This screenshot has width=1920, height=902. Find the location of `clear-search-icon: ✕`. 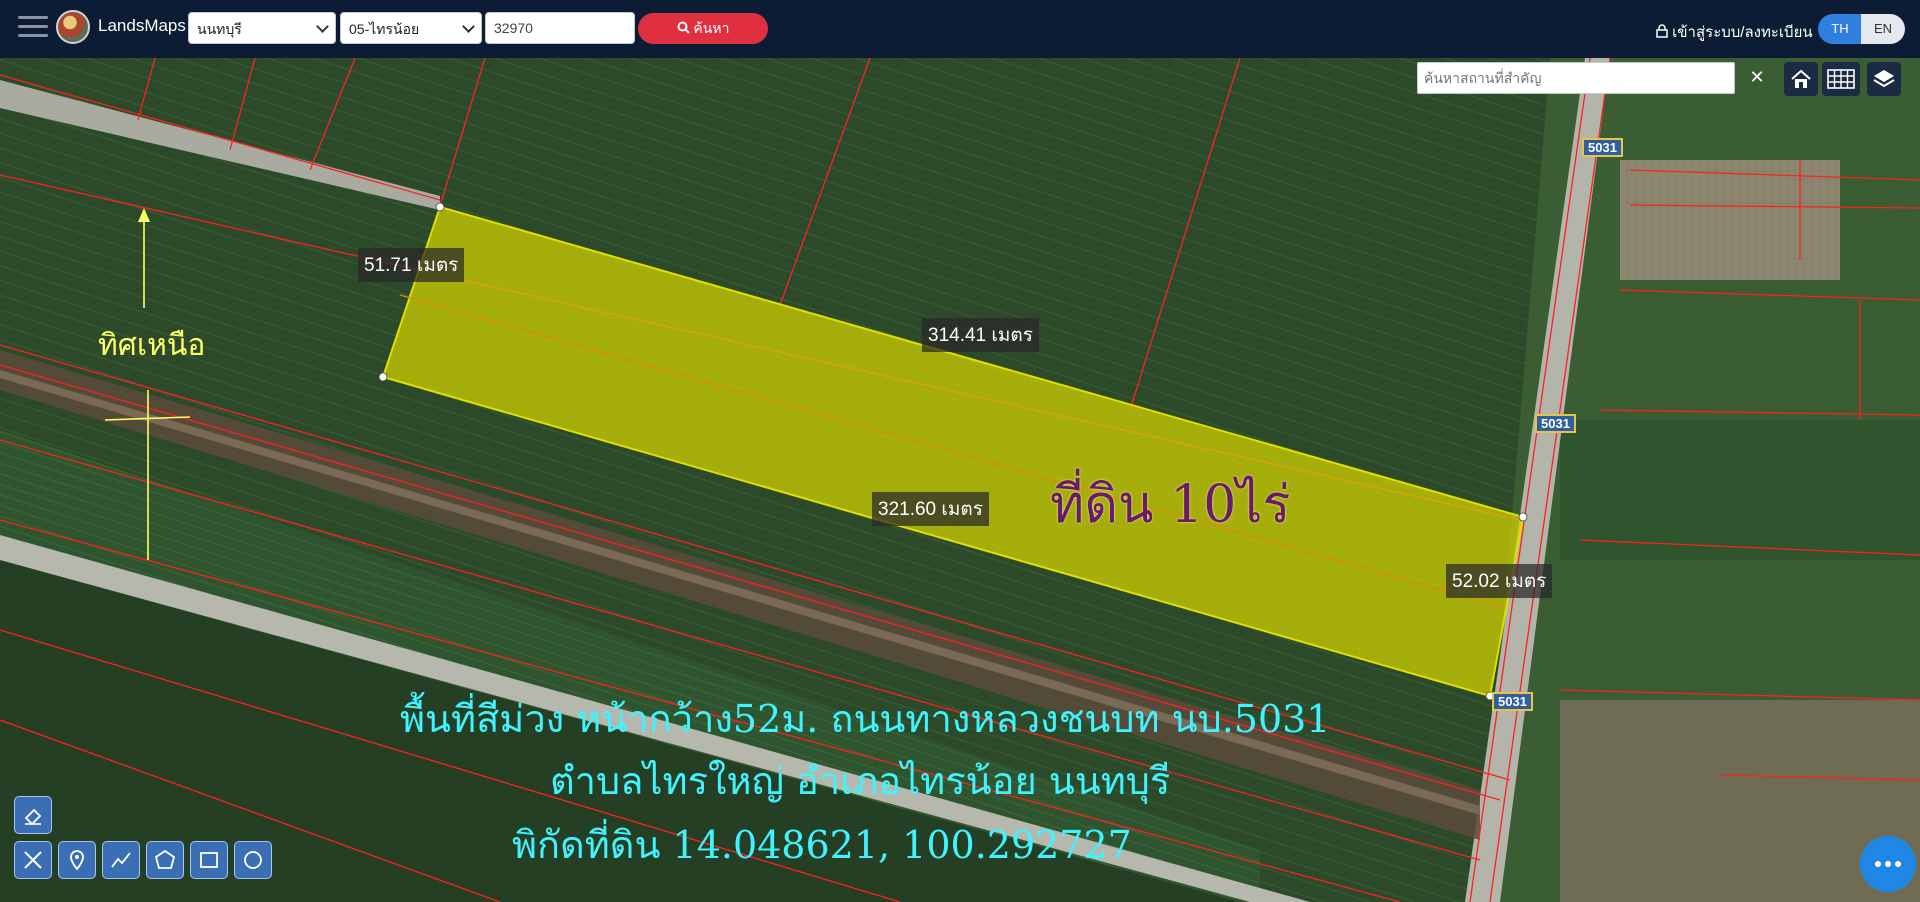

clear-search-icon: ✕ is located at coordinates (1757, 78).